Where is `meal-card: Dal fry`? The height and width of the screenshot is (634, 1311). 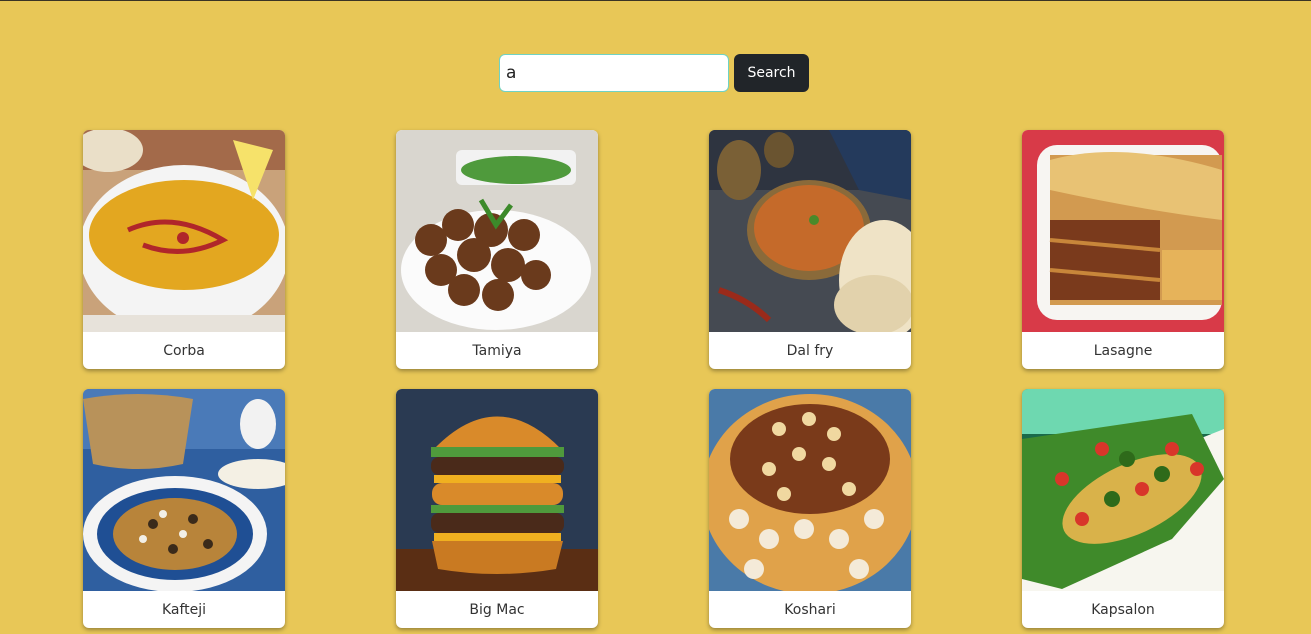
meal-card: Dal fry is located at coordinates (810, 249).